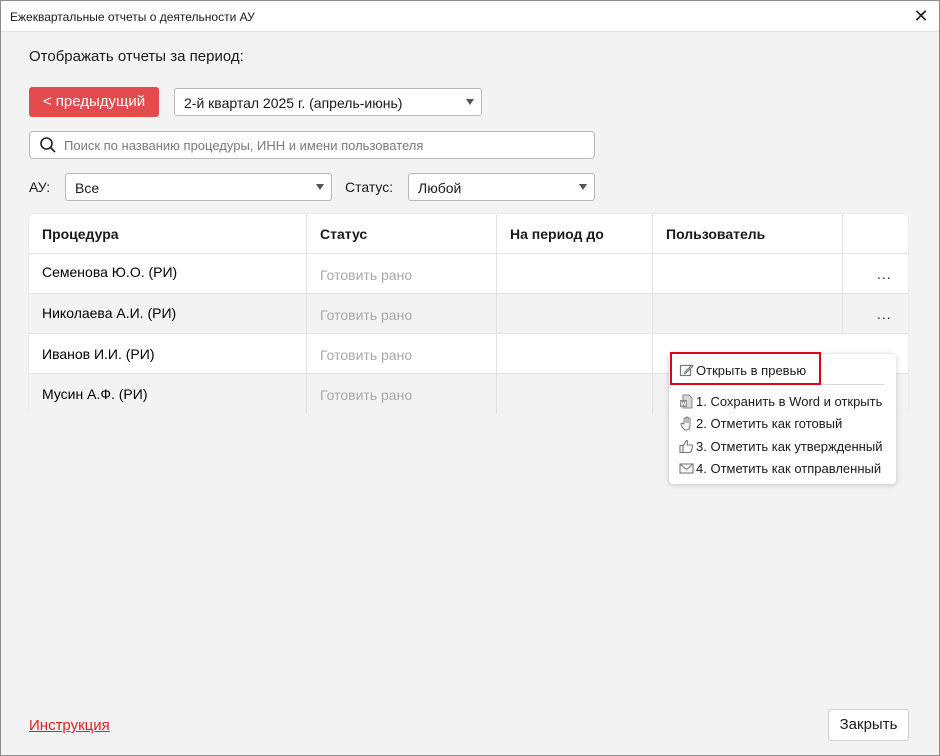 Image resolution: width=940 pixels, height=756 pixels. What do you see at coordinates (168, 394) in the screenshot?
I see `procedure-cell: Мусин А.Ф. (РИ)` at bounding box center [168, 394].